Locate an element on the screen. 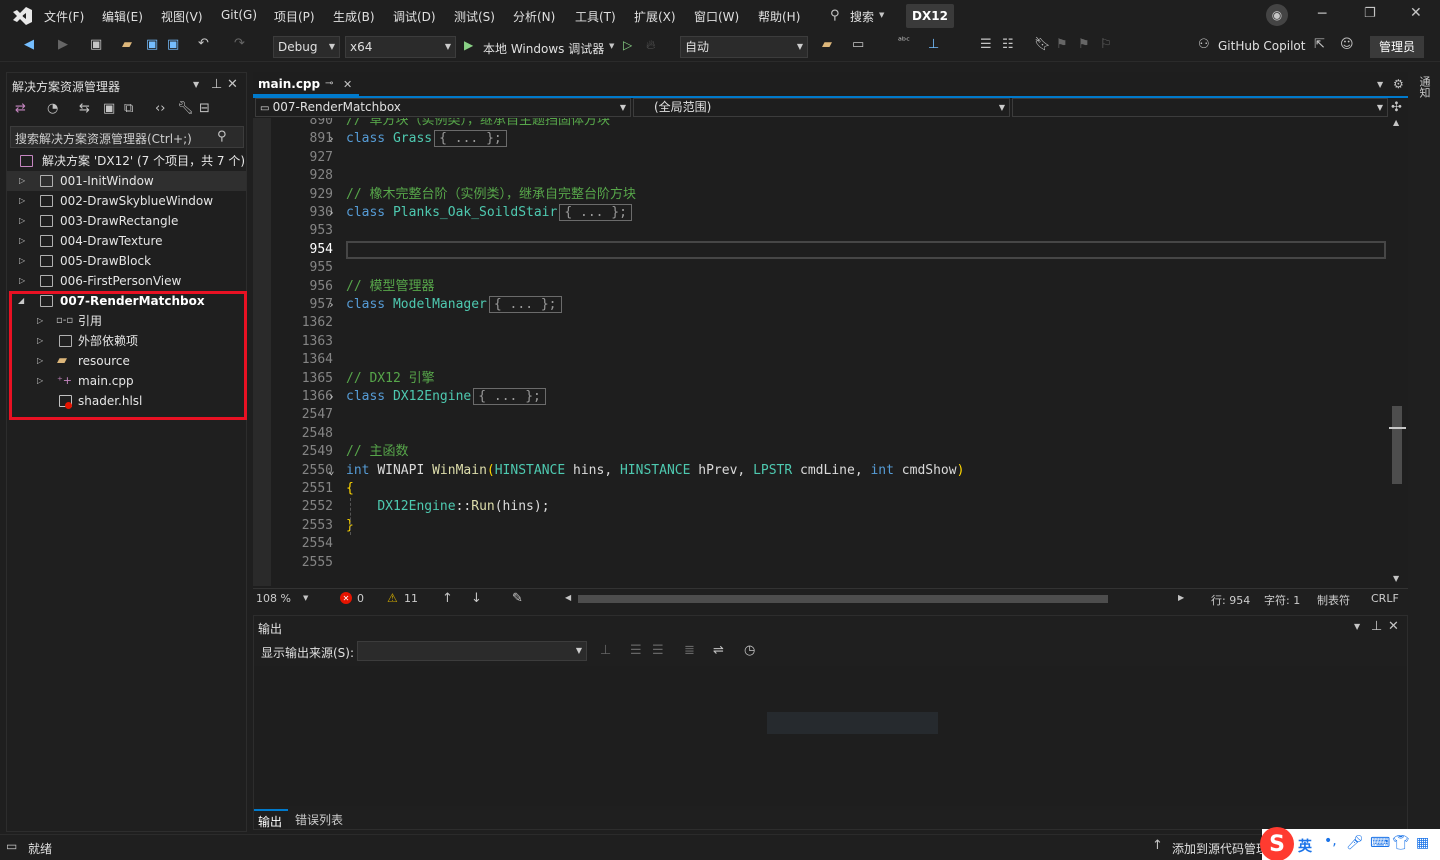  menu-grid-icon: ▦ is located at coordinates (1422, 843).